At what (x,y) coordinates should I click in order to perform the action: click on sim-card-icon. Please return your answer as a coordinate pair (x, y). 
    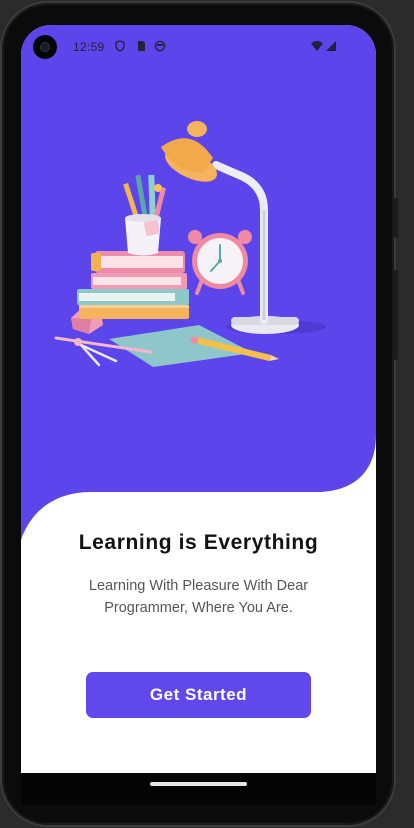
    Looking at the image, I should click on (141, 46).